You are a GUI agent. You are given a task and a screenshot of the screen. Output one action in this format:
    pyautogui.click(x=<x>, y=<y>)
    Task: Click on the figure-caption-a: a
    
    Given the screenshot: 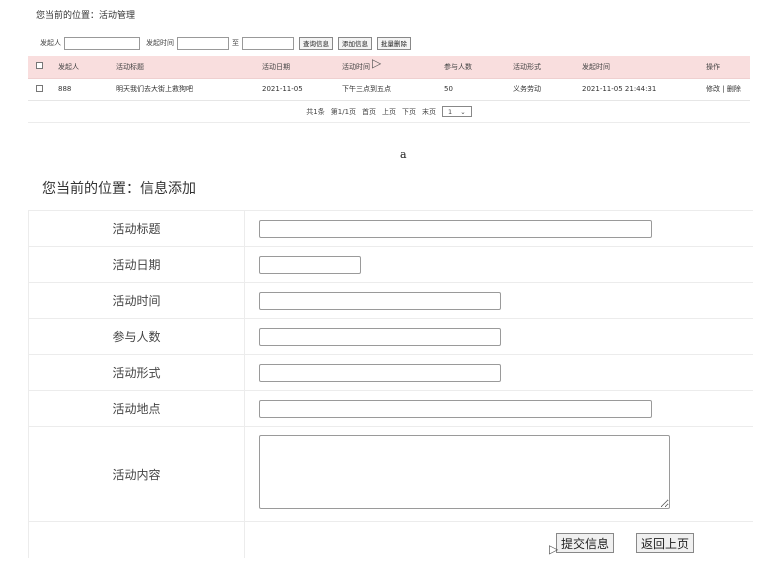 What is the action you would take?
    pyautogui.click(x=403, y=154)
    